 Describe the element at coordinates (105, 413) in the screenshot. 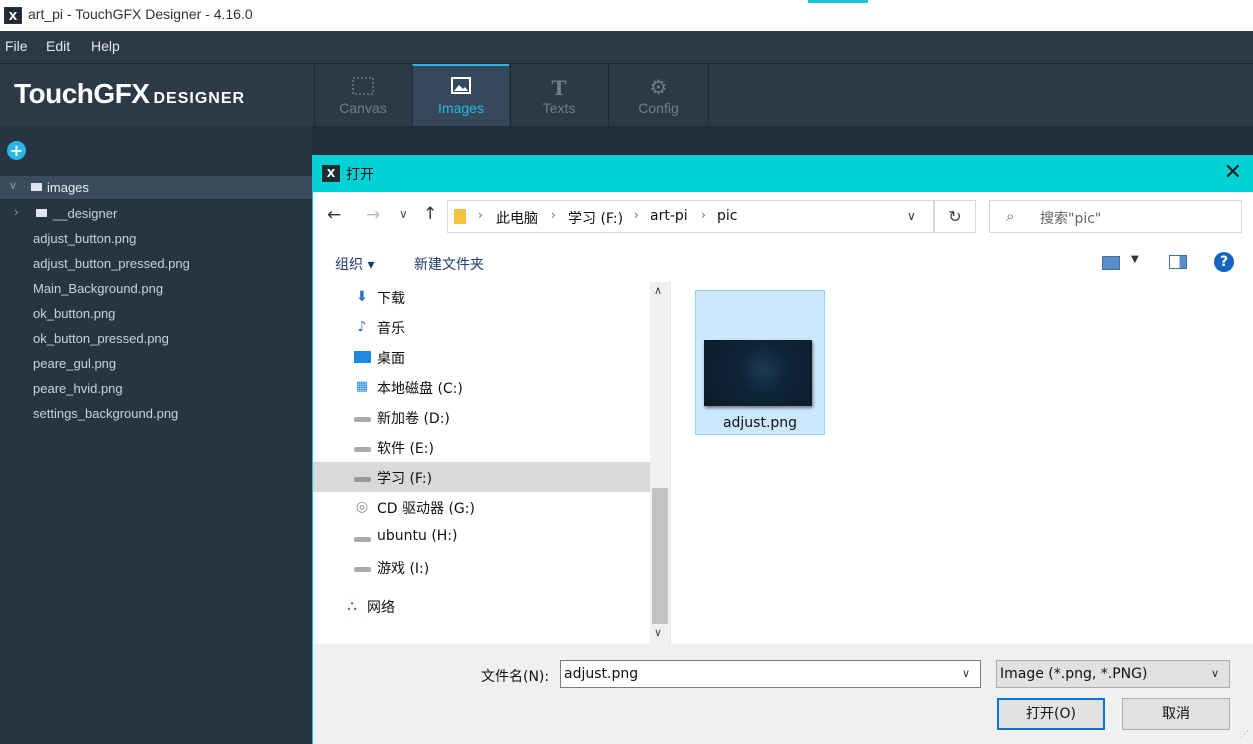

I see `tree-file: settings_background.png` at that location.